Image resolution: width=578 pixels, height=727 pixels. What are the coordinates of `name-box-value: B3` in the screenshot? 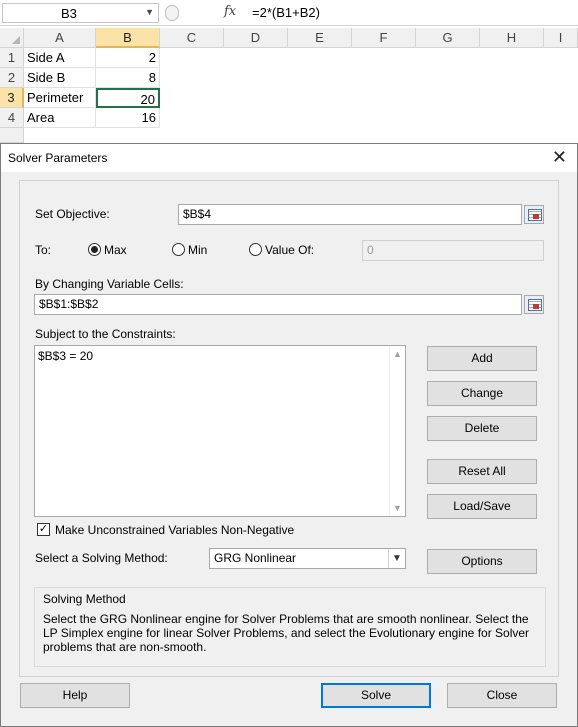 It's located at (69, 13).